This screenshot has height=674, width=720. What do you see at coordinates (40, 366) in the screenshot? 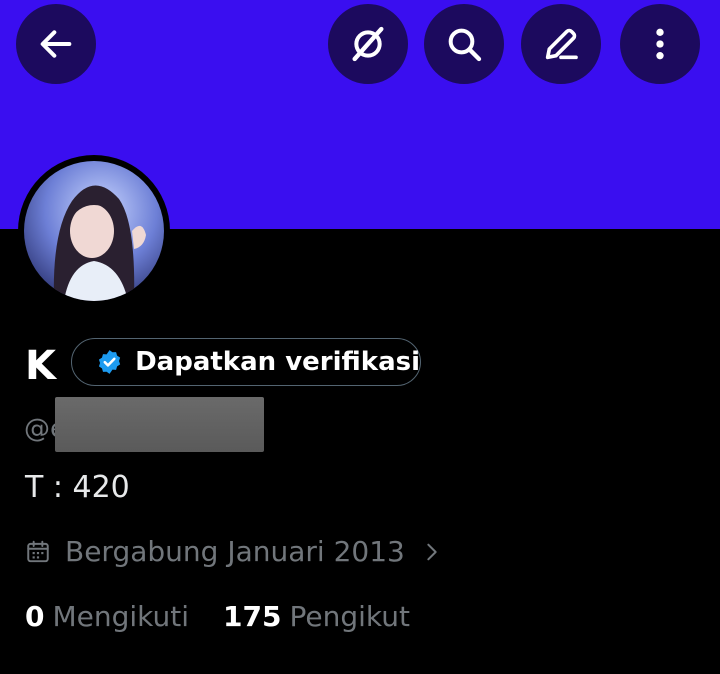
I see `display-name: K` at bounding box center [40, 366].